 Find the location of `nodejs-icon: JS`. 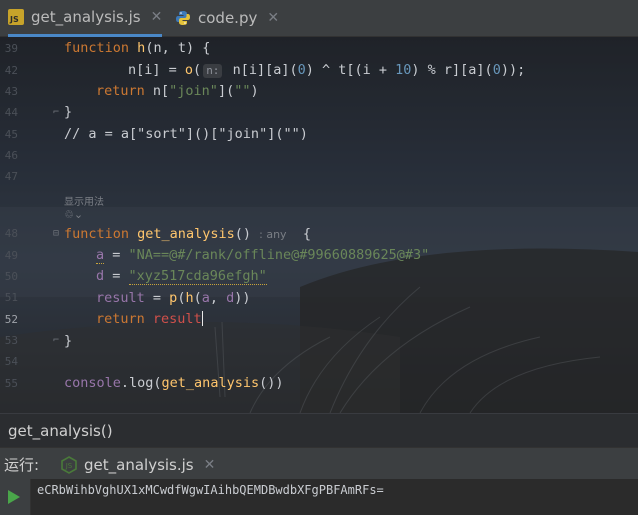

nodejs-icon: JS is located at coordinates (69, 464).